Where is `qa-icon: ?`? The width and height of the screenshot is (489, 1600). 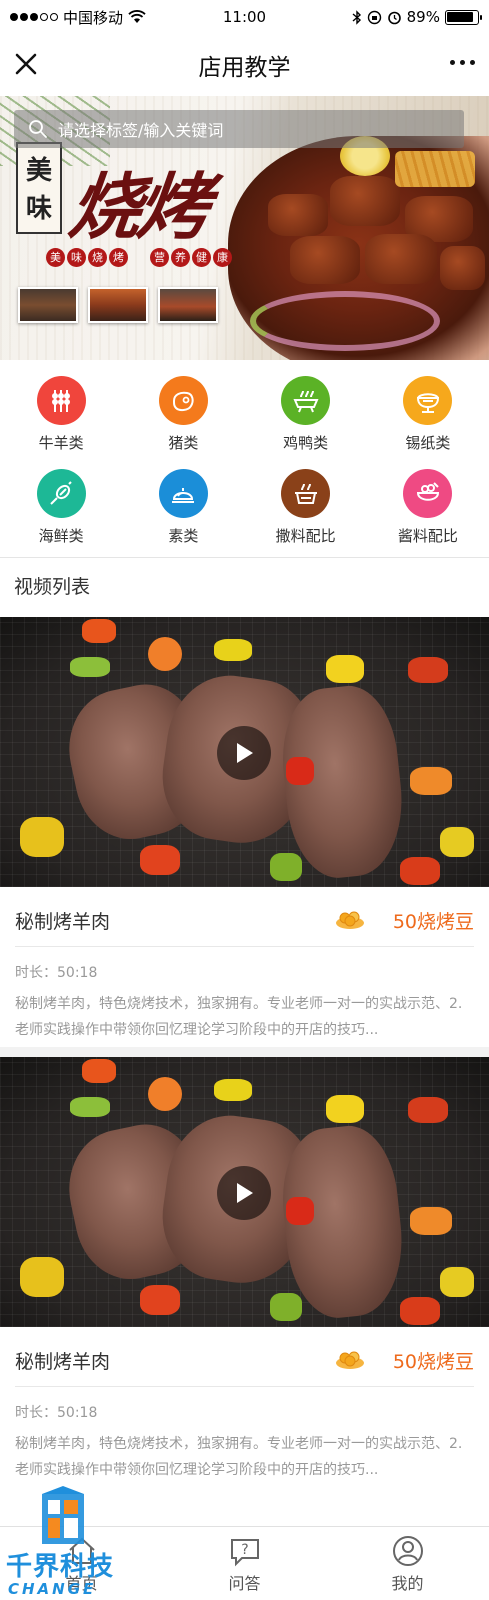 qa-icon: ? is located at coordinates (244, 1552).